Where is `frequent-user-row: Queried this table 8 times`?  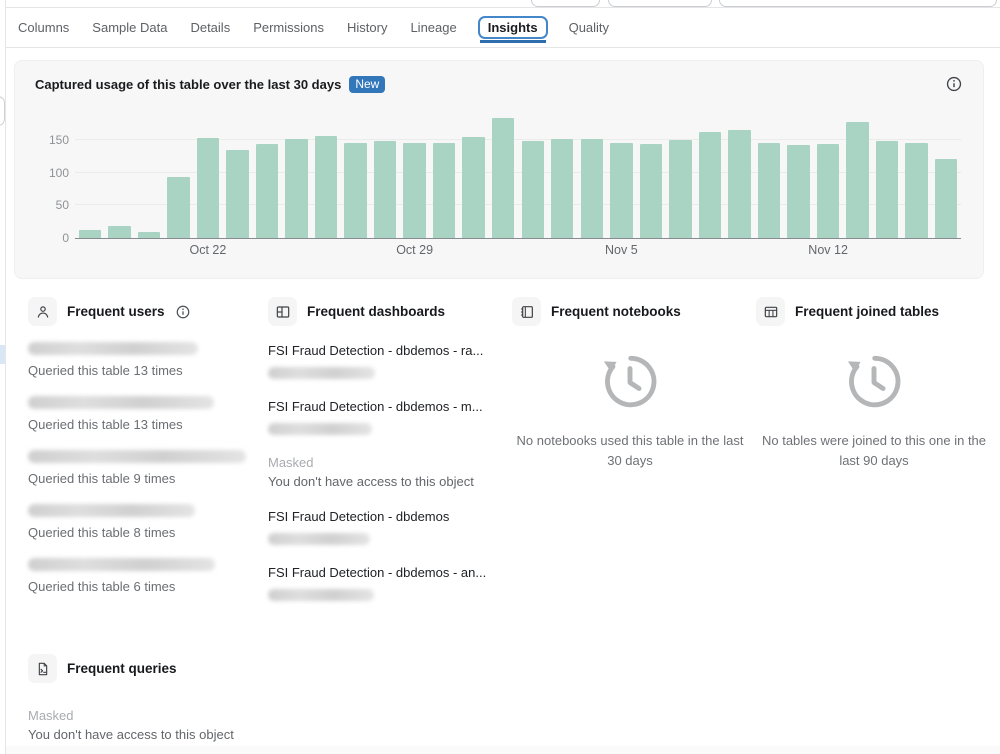
frequent-user-row: Queried this table 8 times is located at coordinates (148, 523).